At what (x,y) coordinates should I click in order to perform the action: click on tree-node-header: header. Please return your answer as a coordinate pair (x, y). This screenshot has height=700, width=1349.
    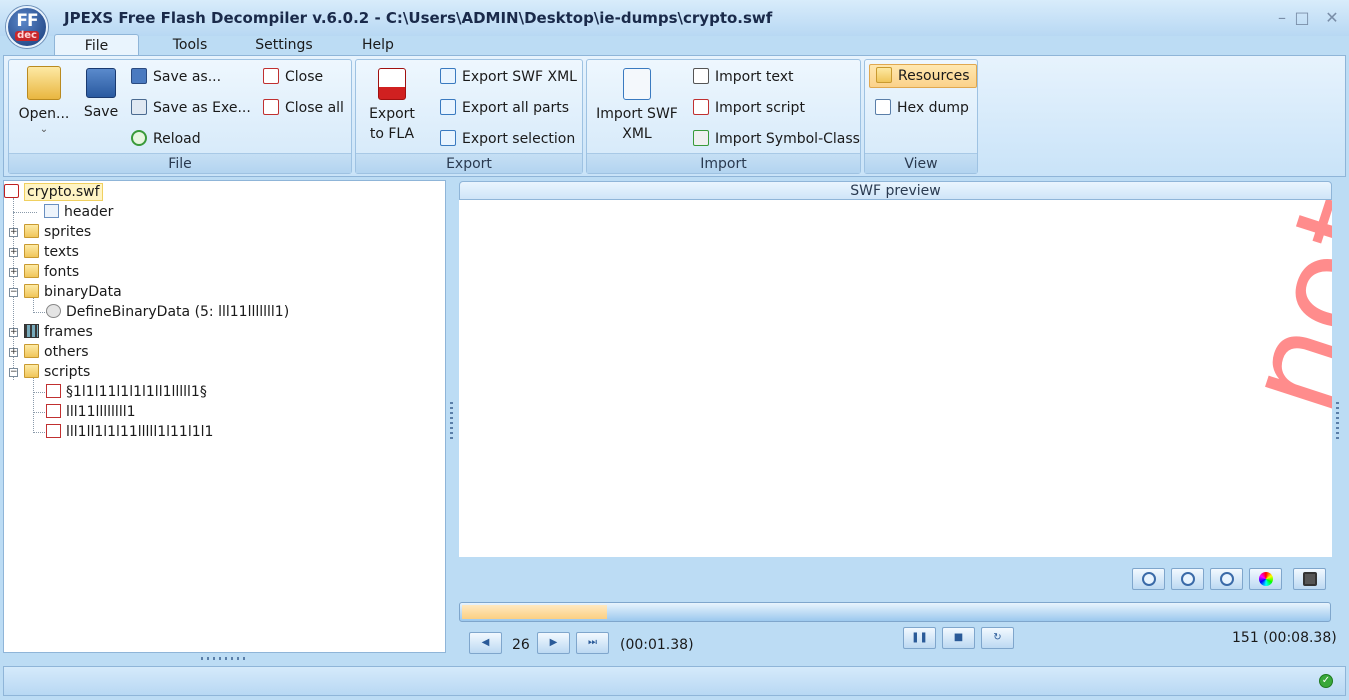
    Looking at the image, I should click on (78, 212).